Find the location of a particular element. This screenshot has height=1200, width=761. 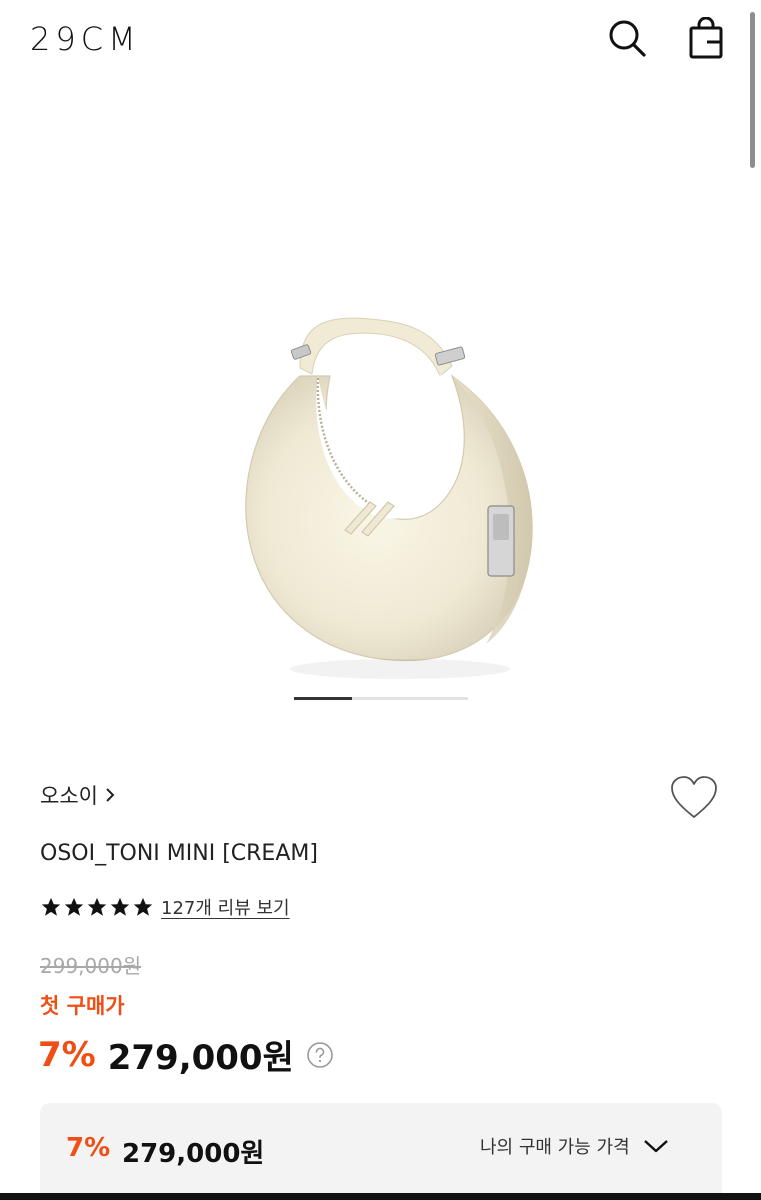

search-button is located at coordinates (627, 38).